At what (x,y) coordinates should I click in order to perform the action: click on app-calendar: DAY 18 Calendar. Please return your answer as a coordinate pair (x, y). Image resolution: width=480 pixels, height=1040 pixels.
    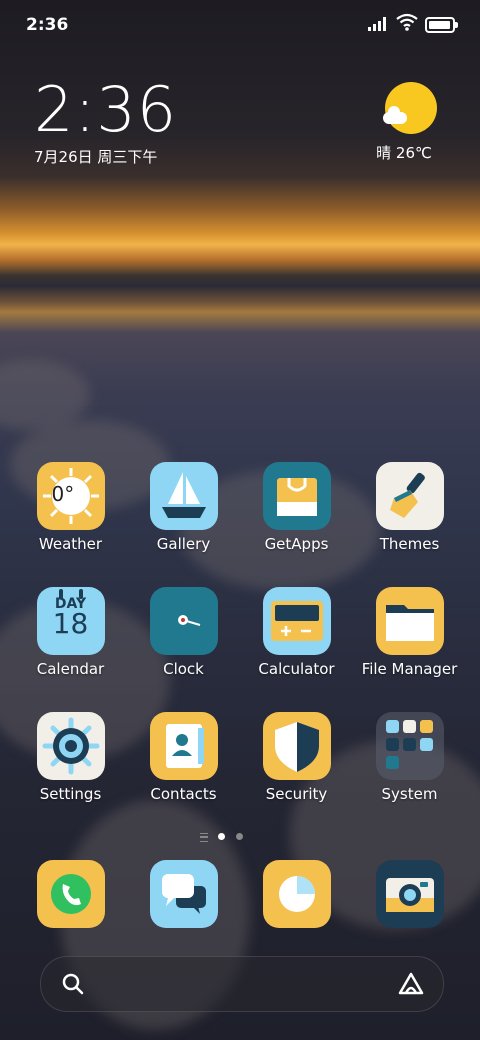
    Looking at the image, I should click on (70, 632).